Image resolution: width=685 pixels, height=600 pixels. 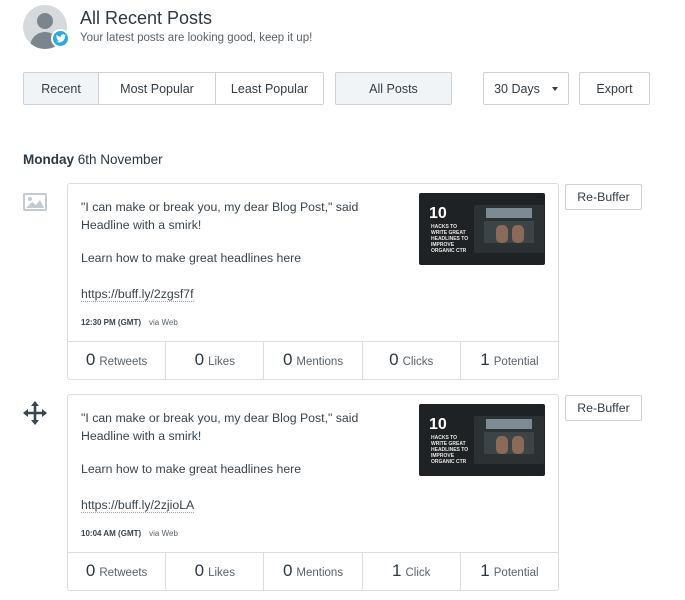 I want to click on export-button: Export, so click(x=614, y=88).